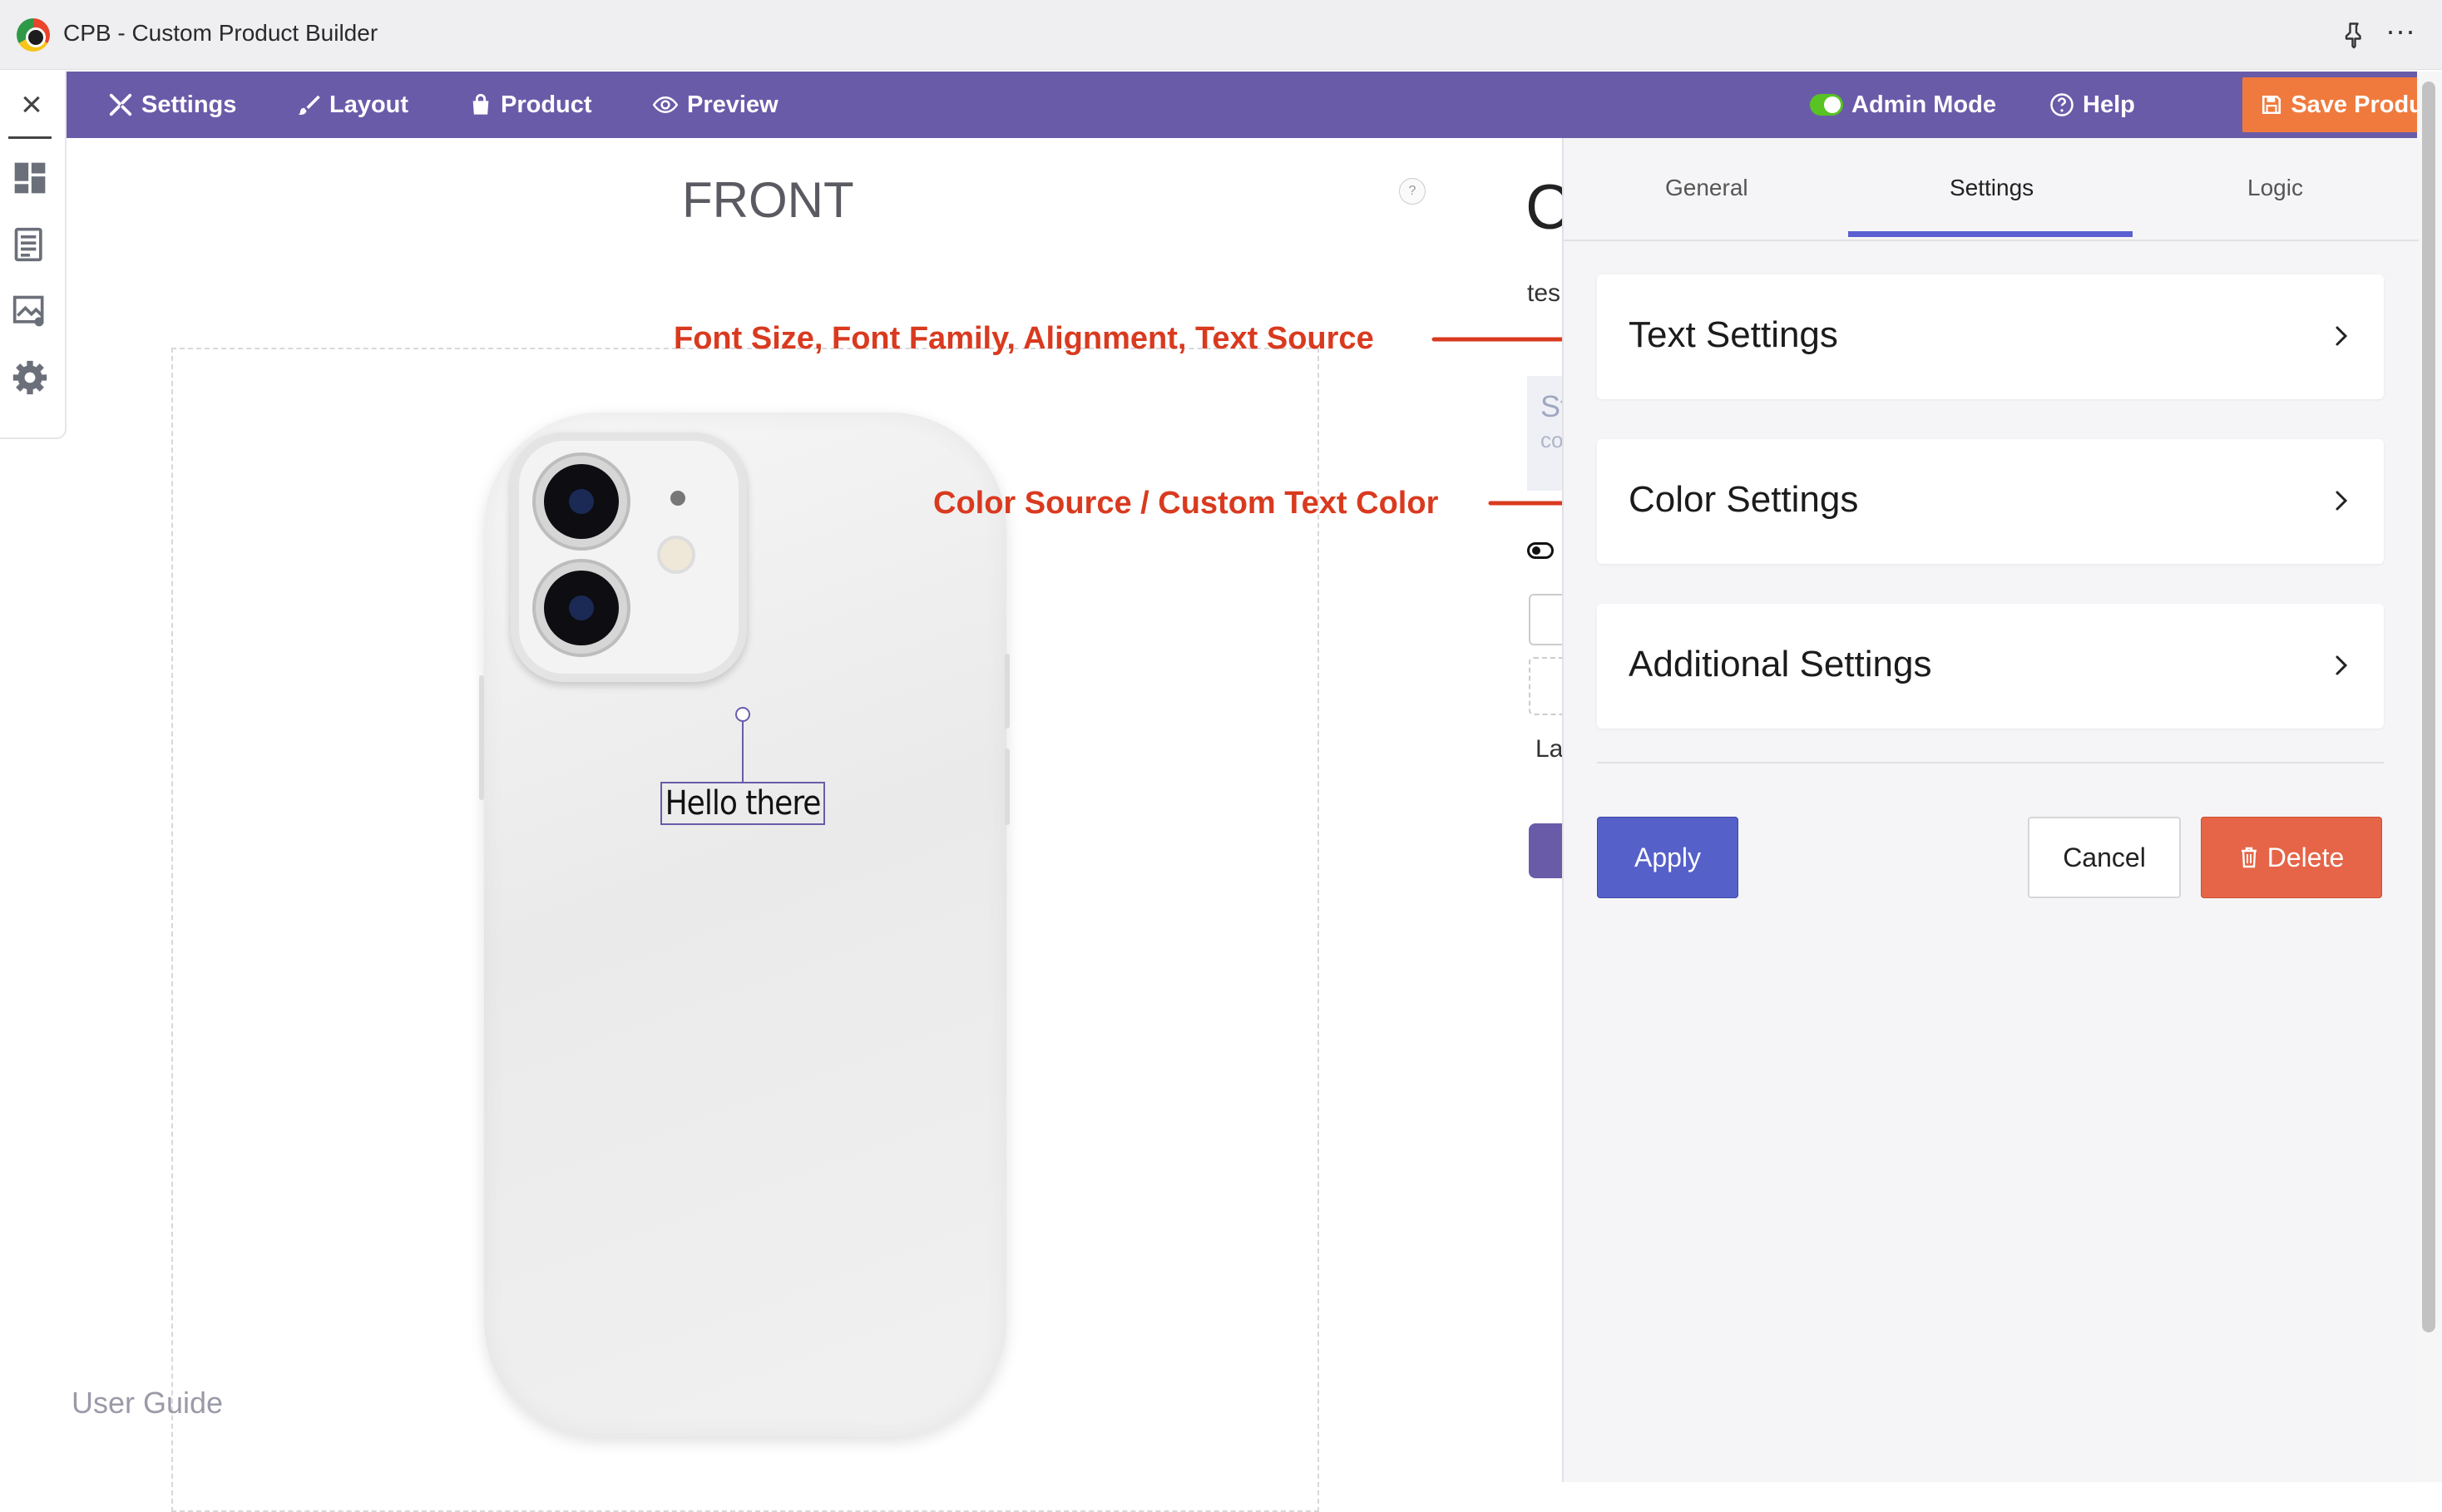 Image resolution: width=2442 pixels, height=1512 pixels. Describe the element at coordinates (2354, 35) in the screenshot. I see `pin-icon` at that location.